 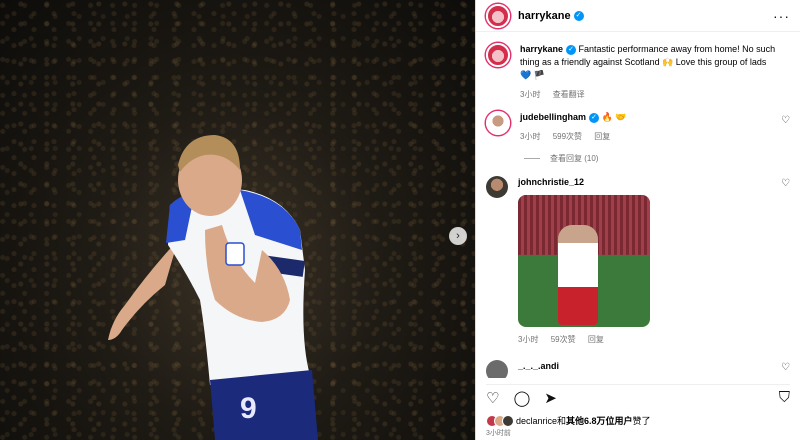 What do you see at coordinates (532, 158) in the screenshot?
I see `replies-divider` at bounding box center [532, 158].